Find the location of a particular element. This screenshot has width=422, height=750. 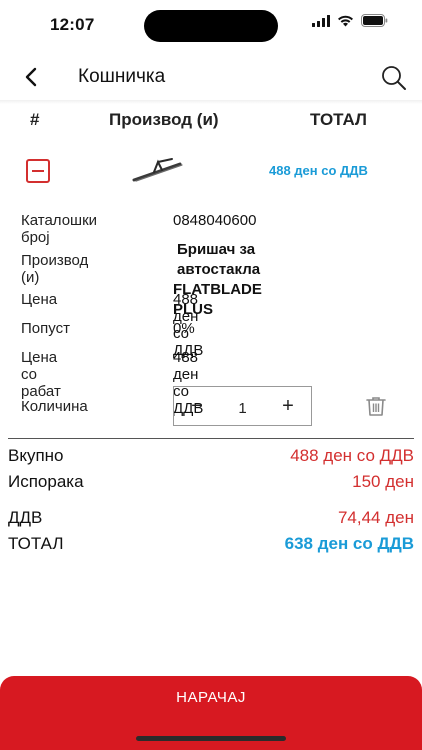

quantity-value: 1 is located at coordinates (242, 408).